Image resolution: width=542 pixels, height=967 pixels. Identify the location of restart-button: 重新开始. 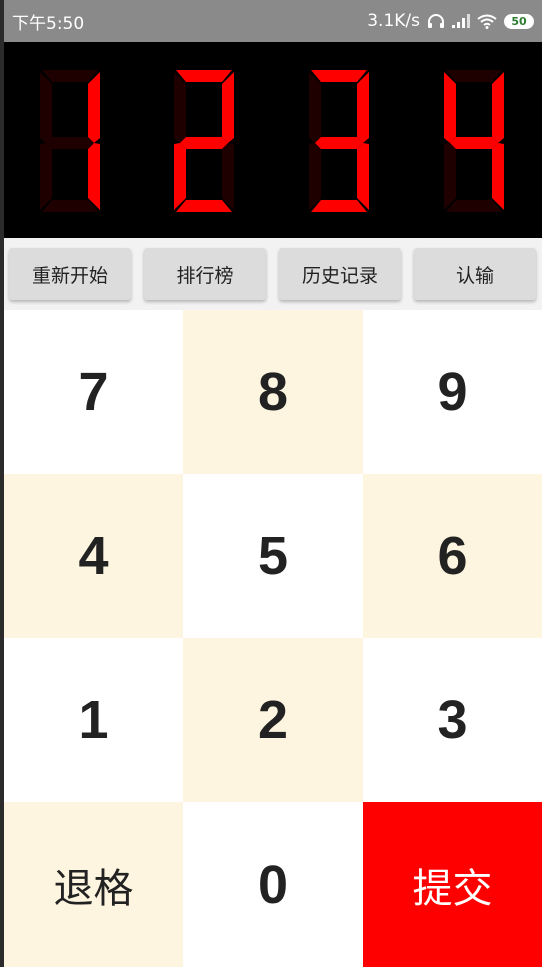
(70, 274).